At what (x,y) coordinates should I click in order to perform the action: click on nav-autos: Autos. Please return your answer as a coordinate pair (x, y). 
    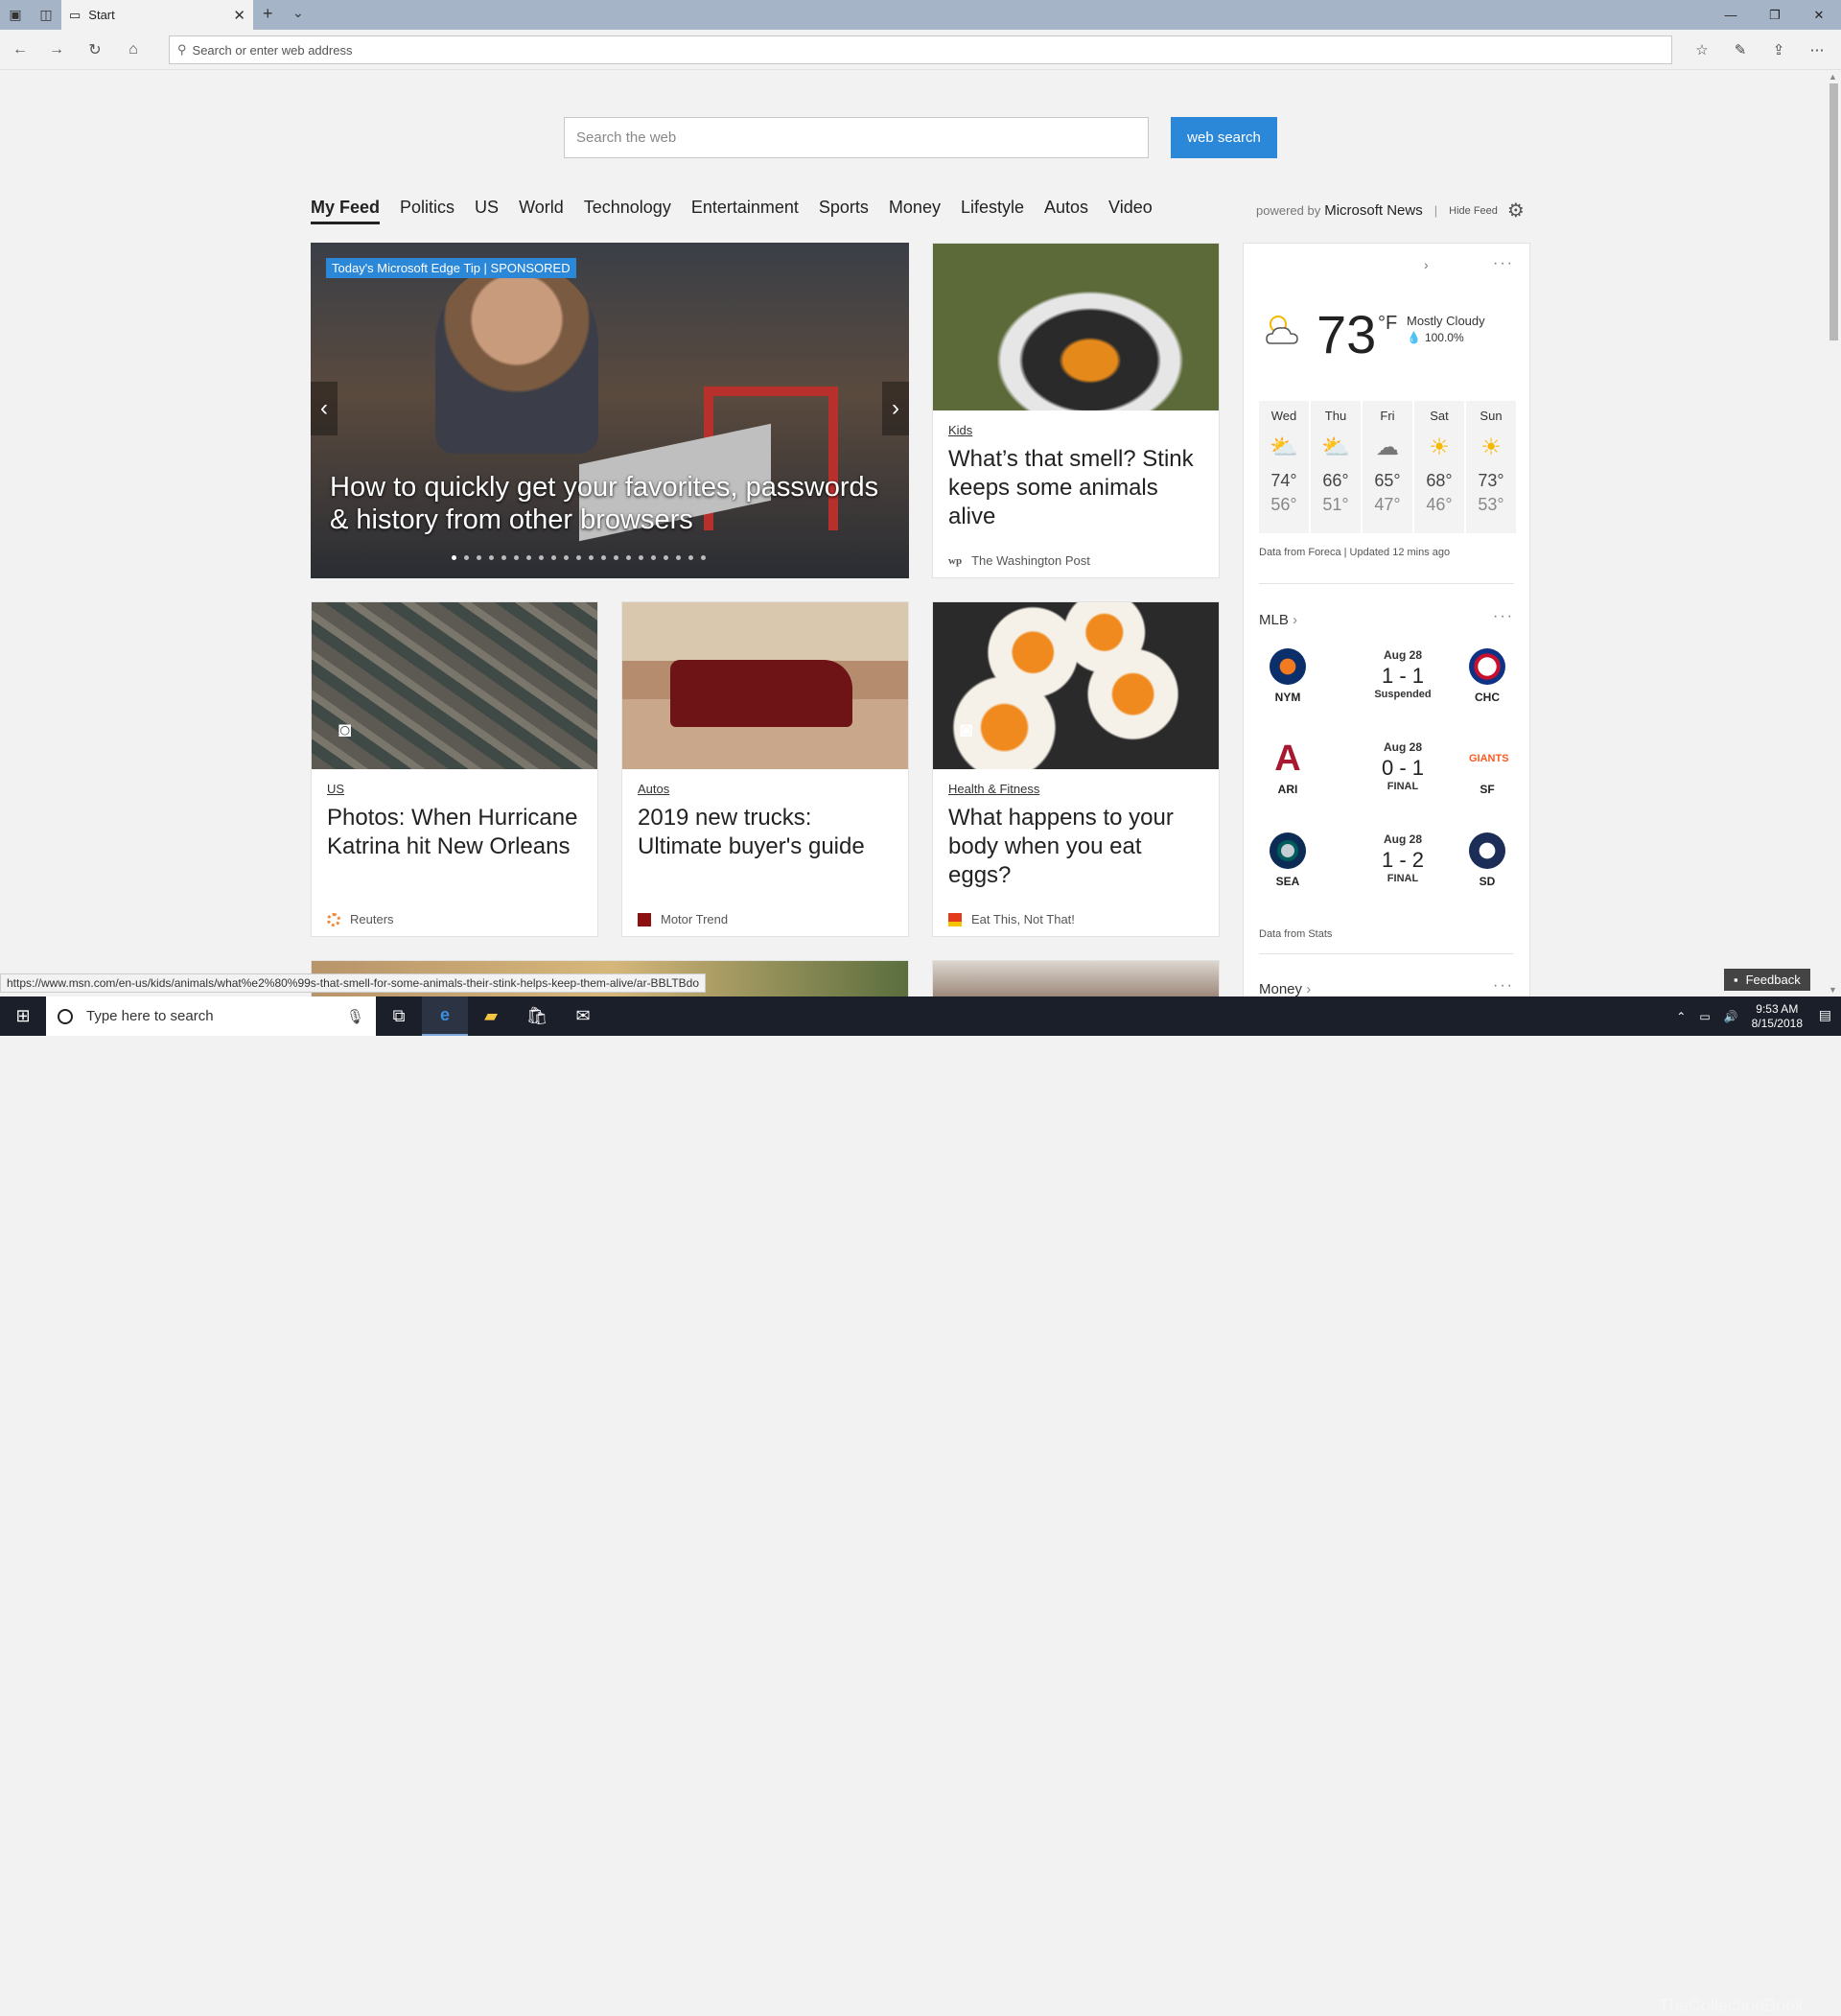
    Looking at the image, I should click on (1066, 211).